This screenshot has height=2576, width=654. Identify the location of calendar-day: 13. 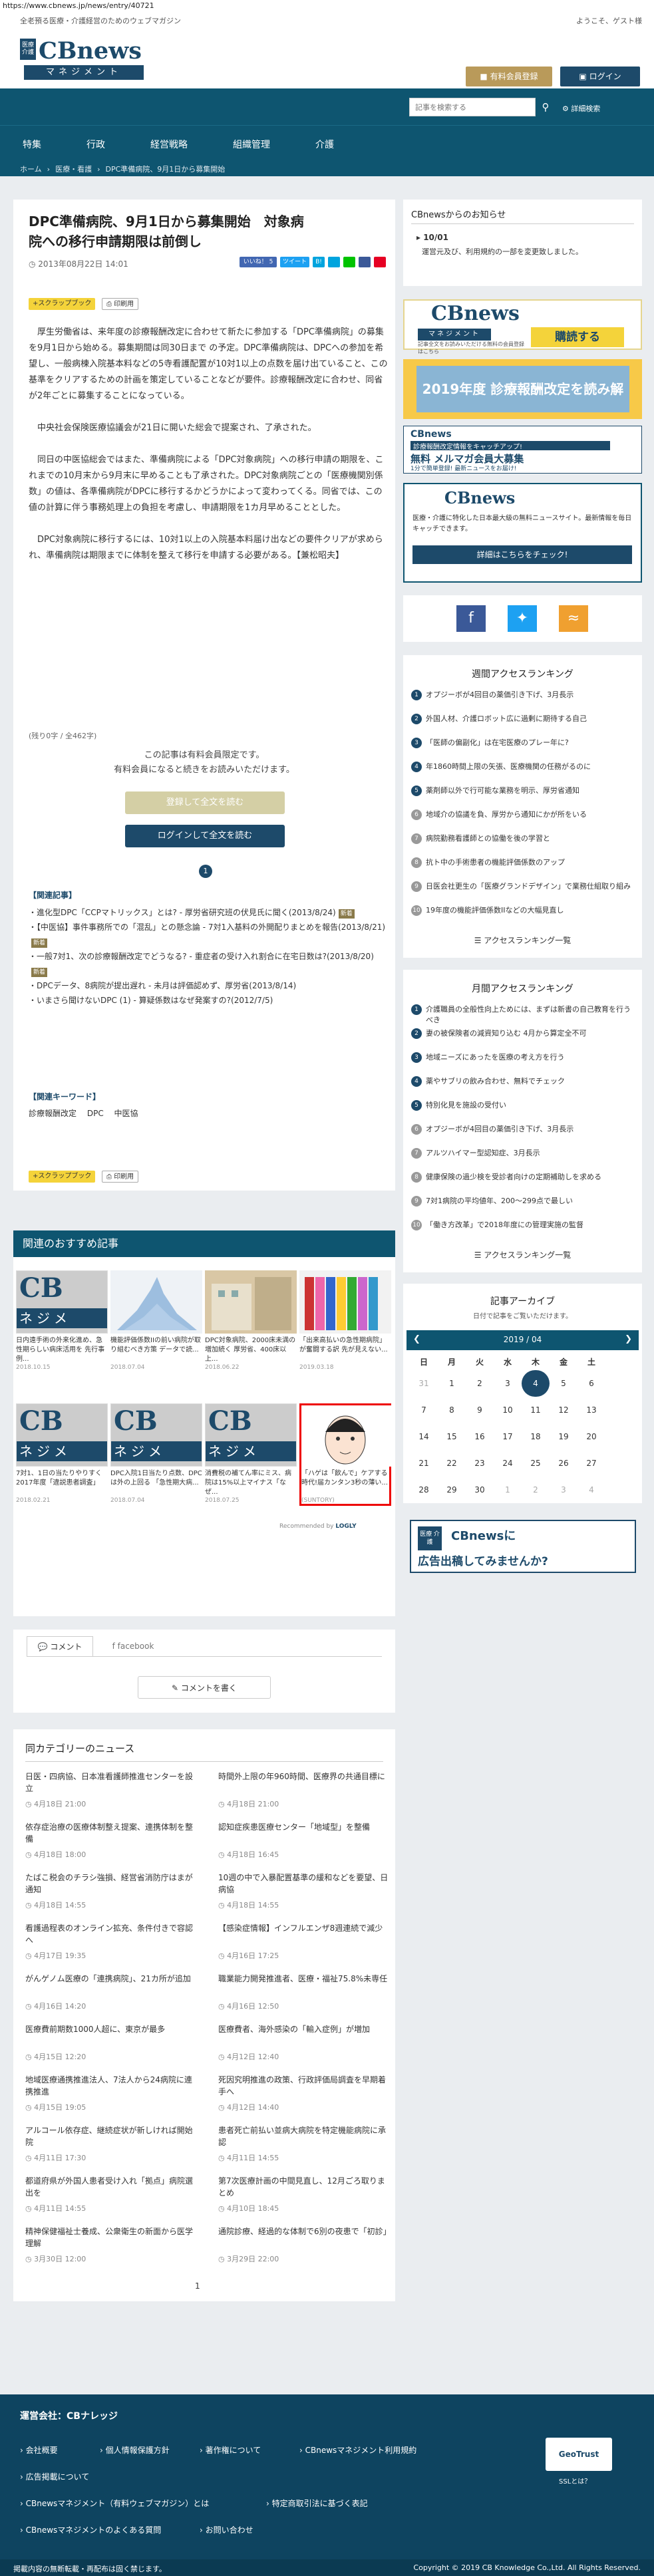
(591, 1410).